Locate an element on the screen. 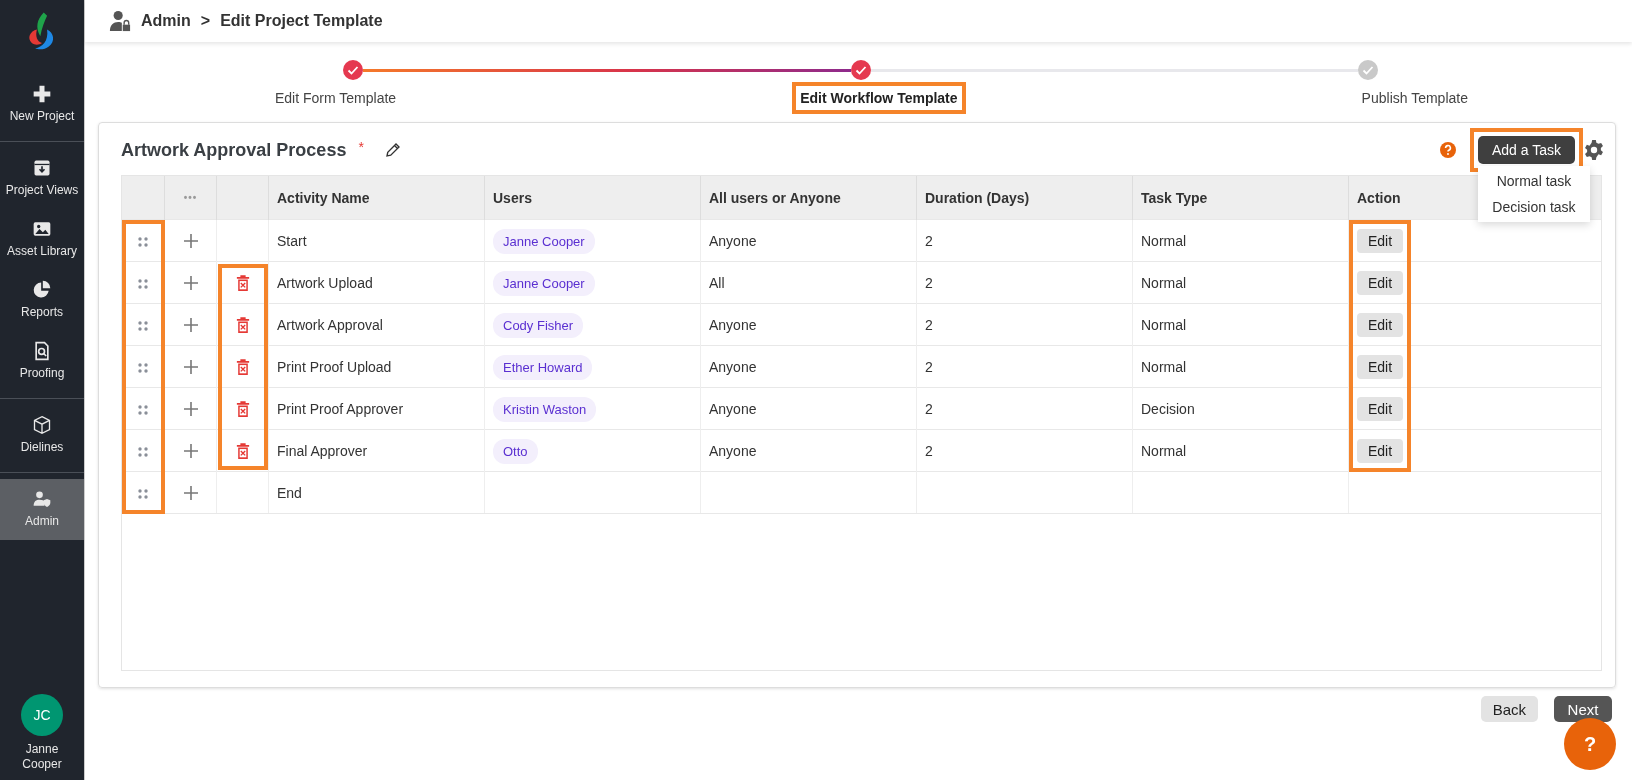 The width and height of the screenshot is (1632, 780). table-cell: Print Proof Upload is located at coordinates (334, 366).